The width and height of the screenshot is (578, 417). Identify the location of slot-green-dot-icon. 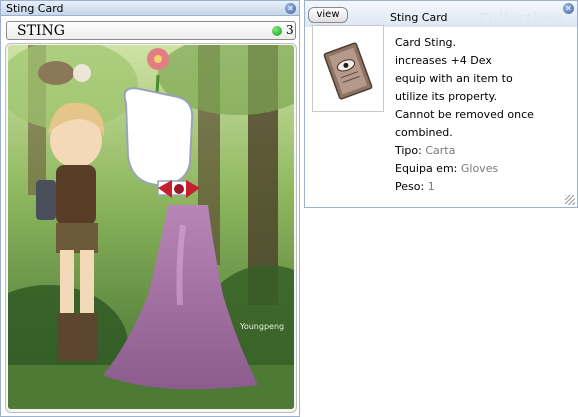
(277, 31).